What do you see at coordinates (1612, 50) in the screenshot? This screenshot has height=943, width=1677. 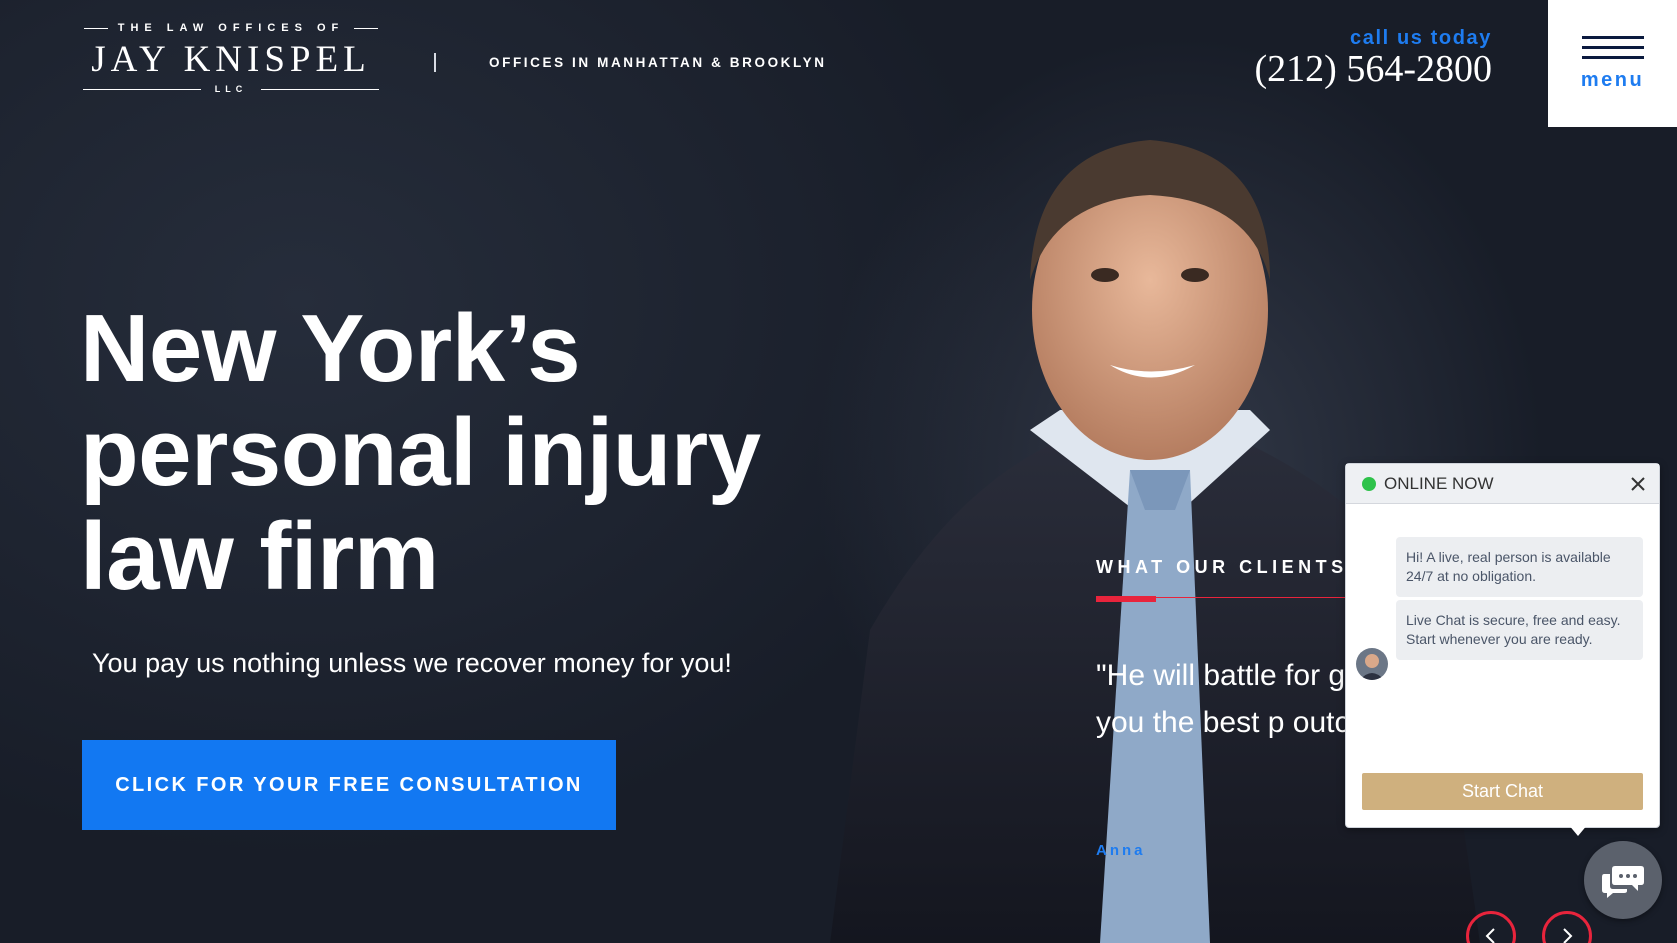 I see `hamburger-icon` at bounding box center [1612, 50].